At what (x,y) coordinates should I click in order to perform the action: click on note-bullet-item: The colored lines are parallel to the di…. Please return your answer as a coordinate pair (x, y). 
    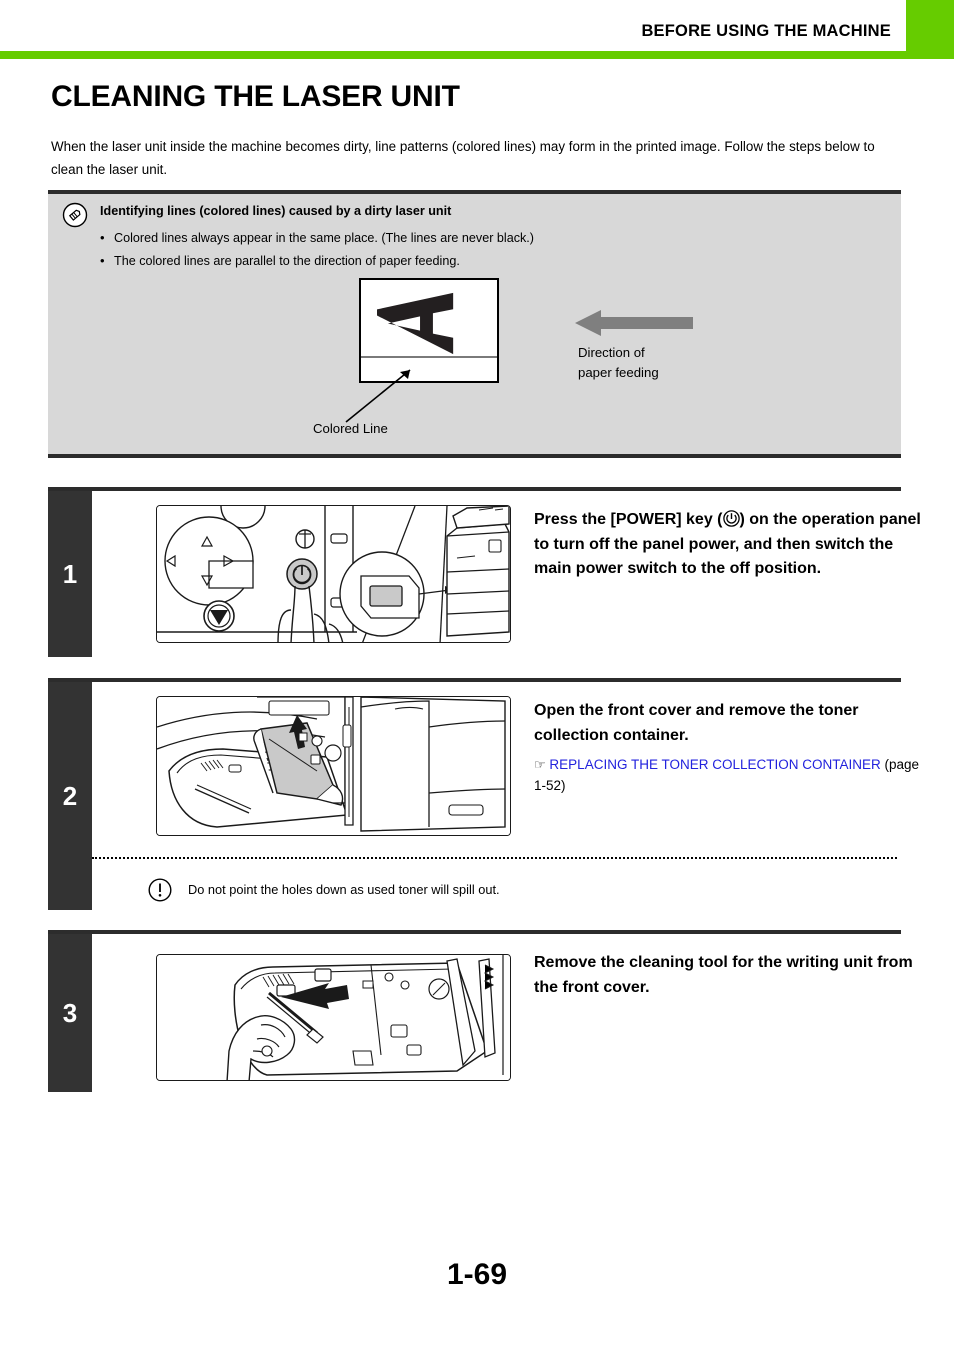
    Looking at the image, I should click on (316, 261).